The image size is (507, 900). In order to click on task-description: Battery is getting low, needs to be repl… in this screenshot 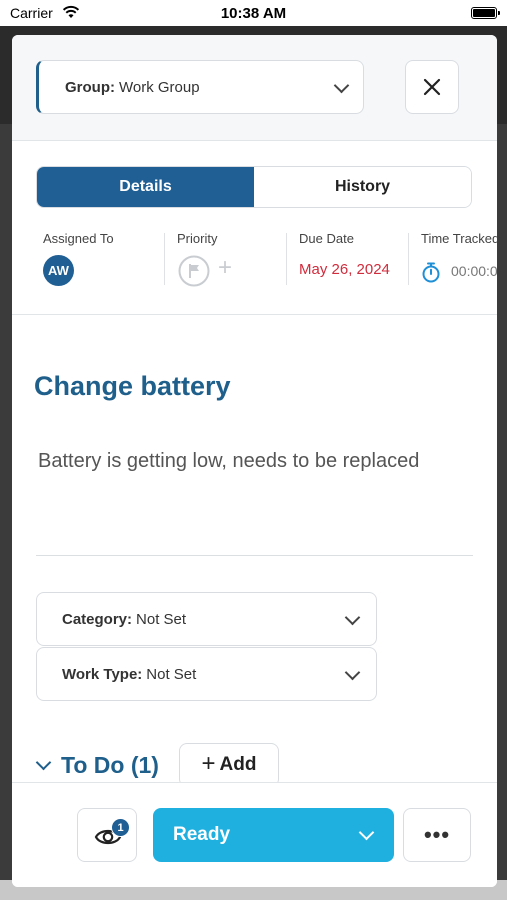, I will do `click(228, 461)`.